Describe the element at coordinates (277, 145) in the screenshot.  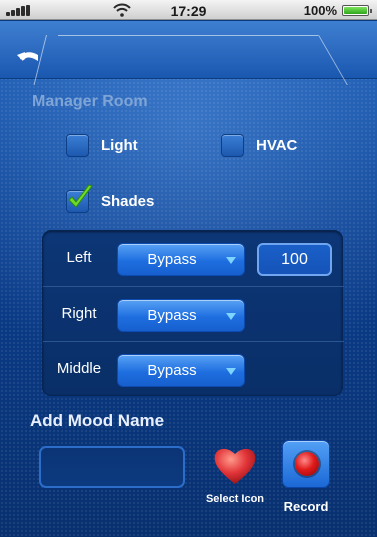
I see `hvac-label: HVAC` at that location.